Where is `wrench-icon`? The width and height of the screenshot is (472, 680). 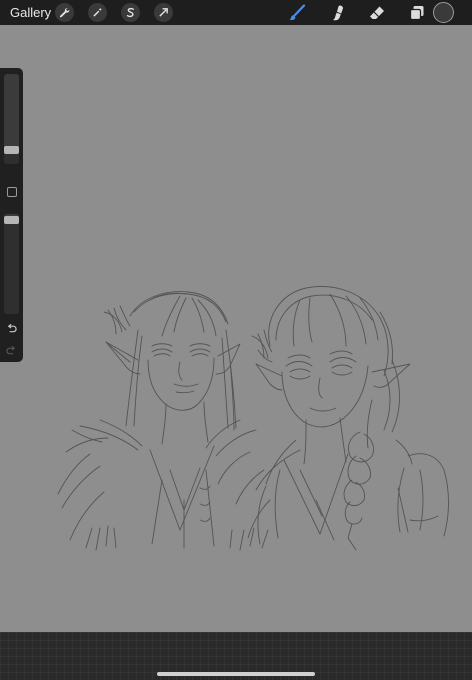
wrench-icon is located at coordinates (65, 13).